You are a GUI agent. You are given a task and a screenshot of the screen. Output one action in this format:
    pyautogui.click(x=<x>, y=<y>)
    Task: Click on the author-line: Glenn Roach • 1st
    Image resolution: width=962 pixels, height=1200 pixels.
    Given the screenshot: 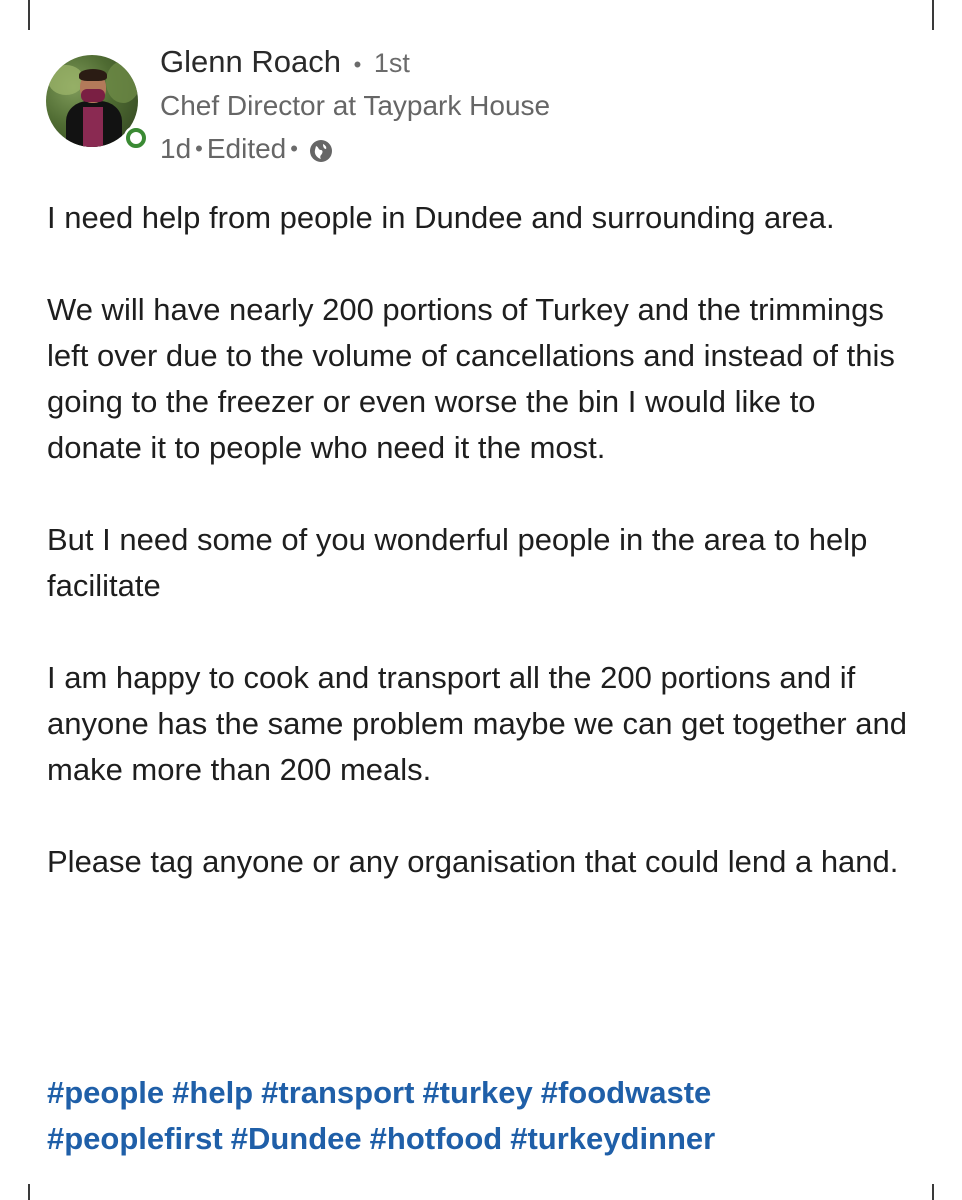 What is the action you would take?
    pyautogui.click(x=285, y=63)
    